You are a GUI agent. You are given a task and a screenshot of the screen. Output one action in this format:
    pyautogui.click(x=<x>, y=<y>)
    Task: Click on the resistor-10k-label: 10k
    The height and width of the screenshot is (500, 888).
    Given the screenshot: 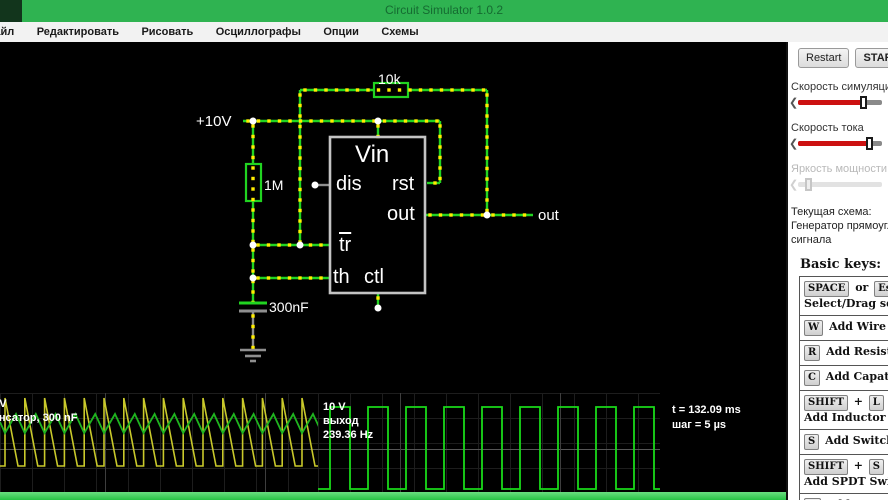 What is the action you would take?
    pyautogui.click(x=389, y=79)
    